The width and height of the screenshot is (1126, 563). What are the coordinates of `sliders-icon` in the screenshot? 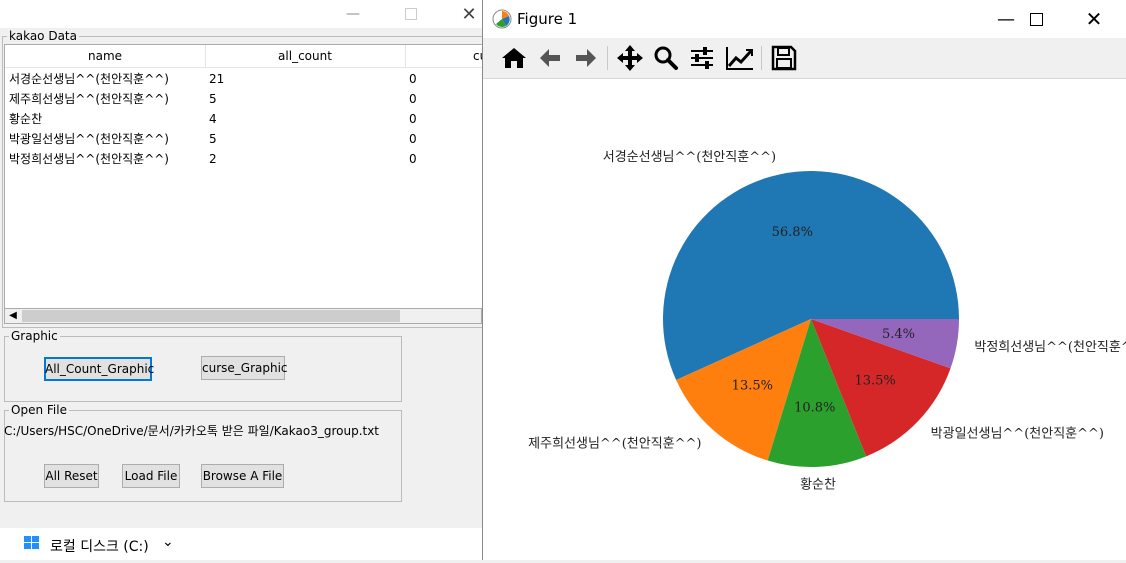 It's located at (702, 58).